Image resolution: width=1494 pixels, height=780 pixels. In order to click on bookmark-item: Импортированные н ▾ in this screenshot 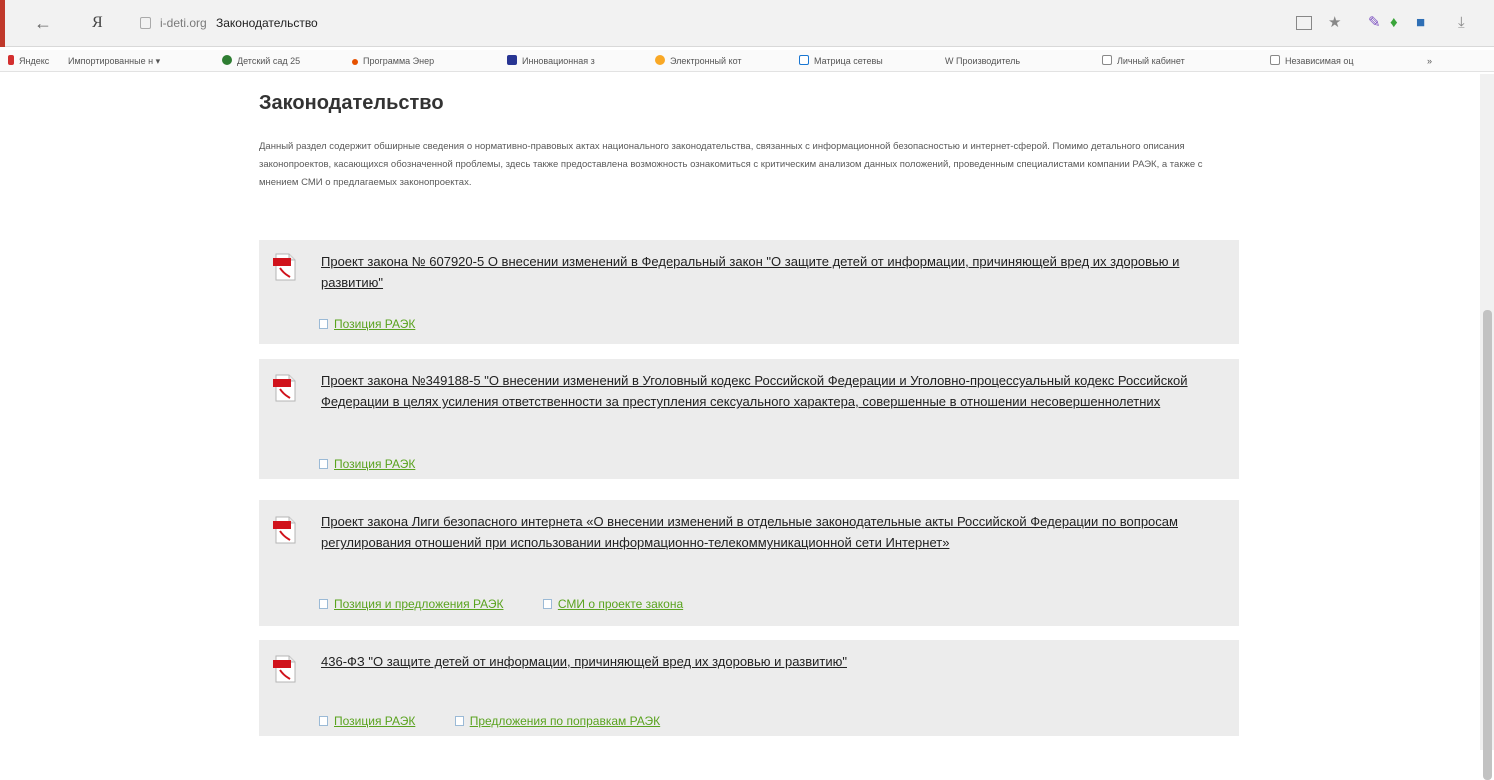, I will do `click(114, 61)`.